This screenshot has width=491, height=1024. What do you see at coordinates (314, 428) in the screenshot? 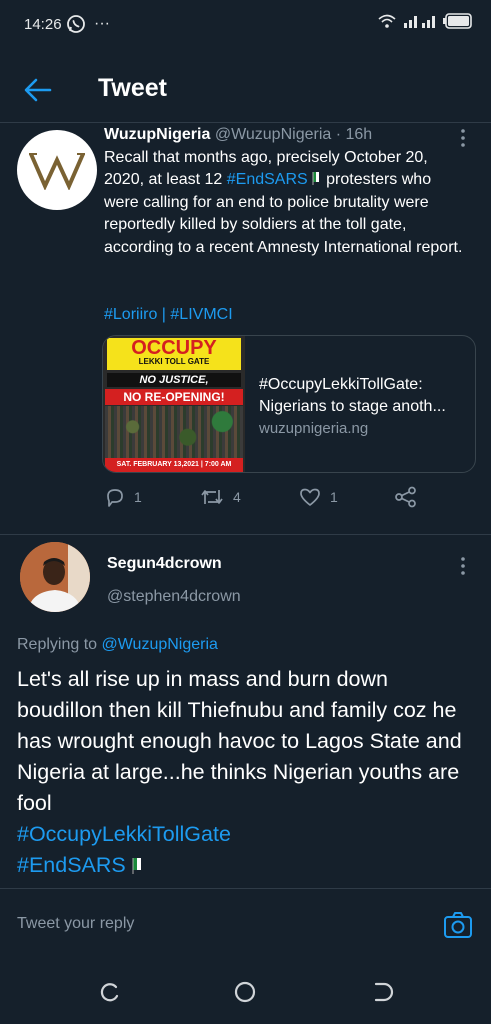
I see `card-domain: wuzupnigeria.ng` at bounding box center [314, 428].